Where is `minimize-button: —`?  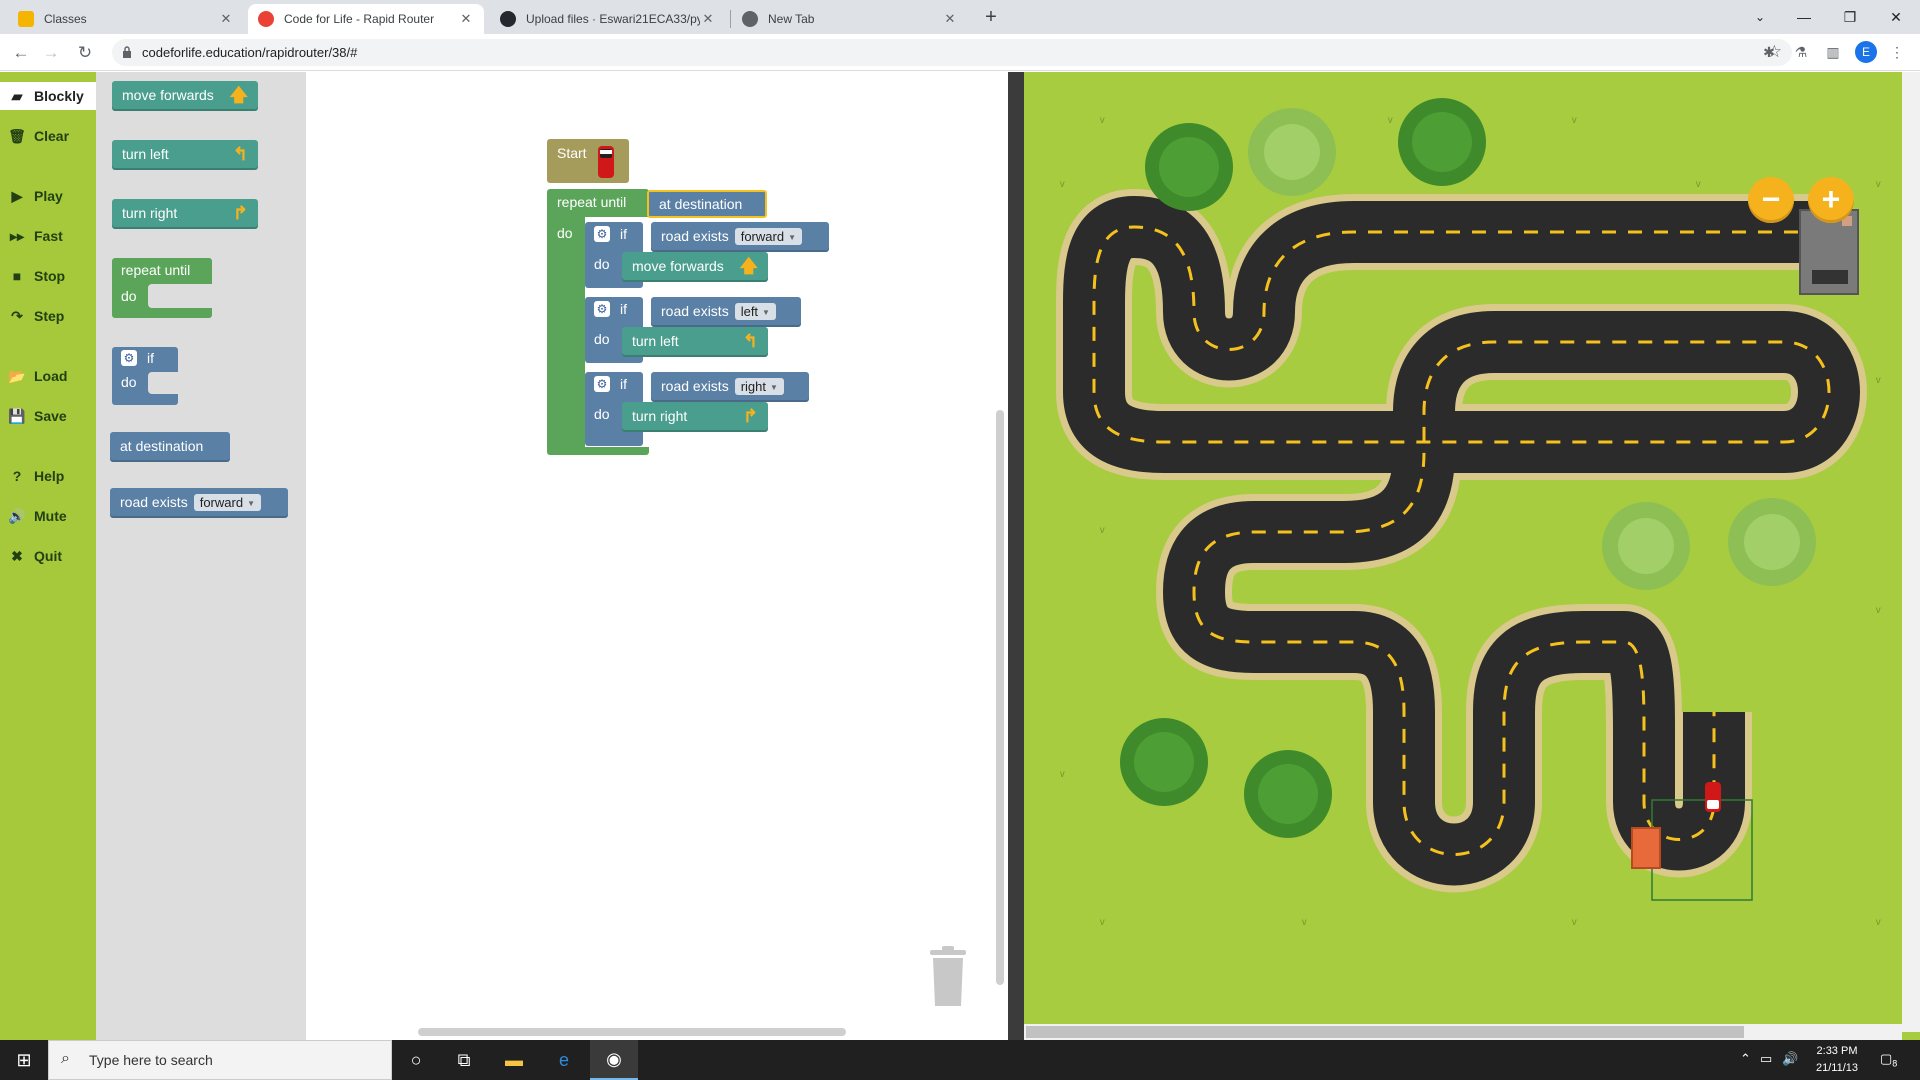 minimize-button: — is located at coordinates (1804, 17).